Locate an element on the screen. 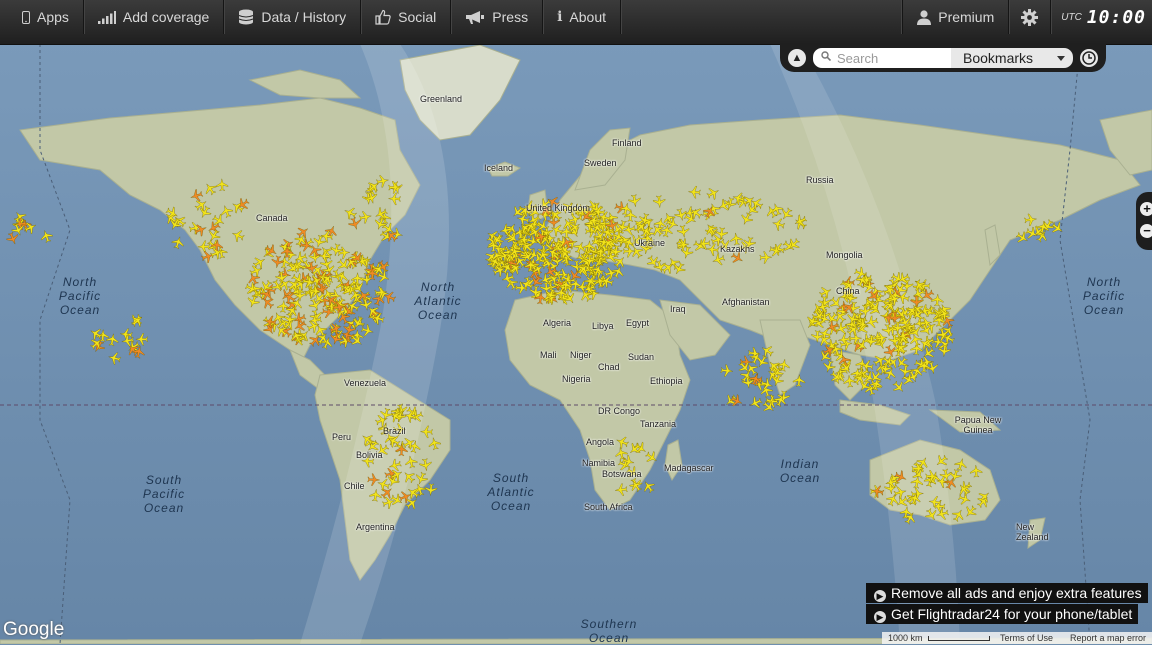  scale-label: 1000 km is located at coordinates (905, 638).